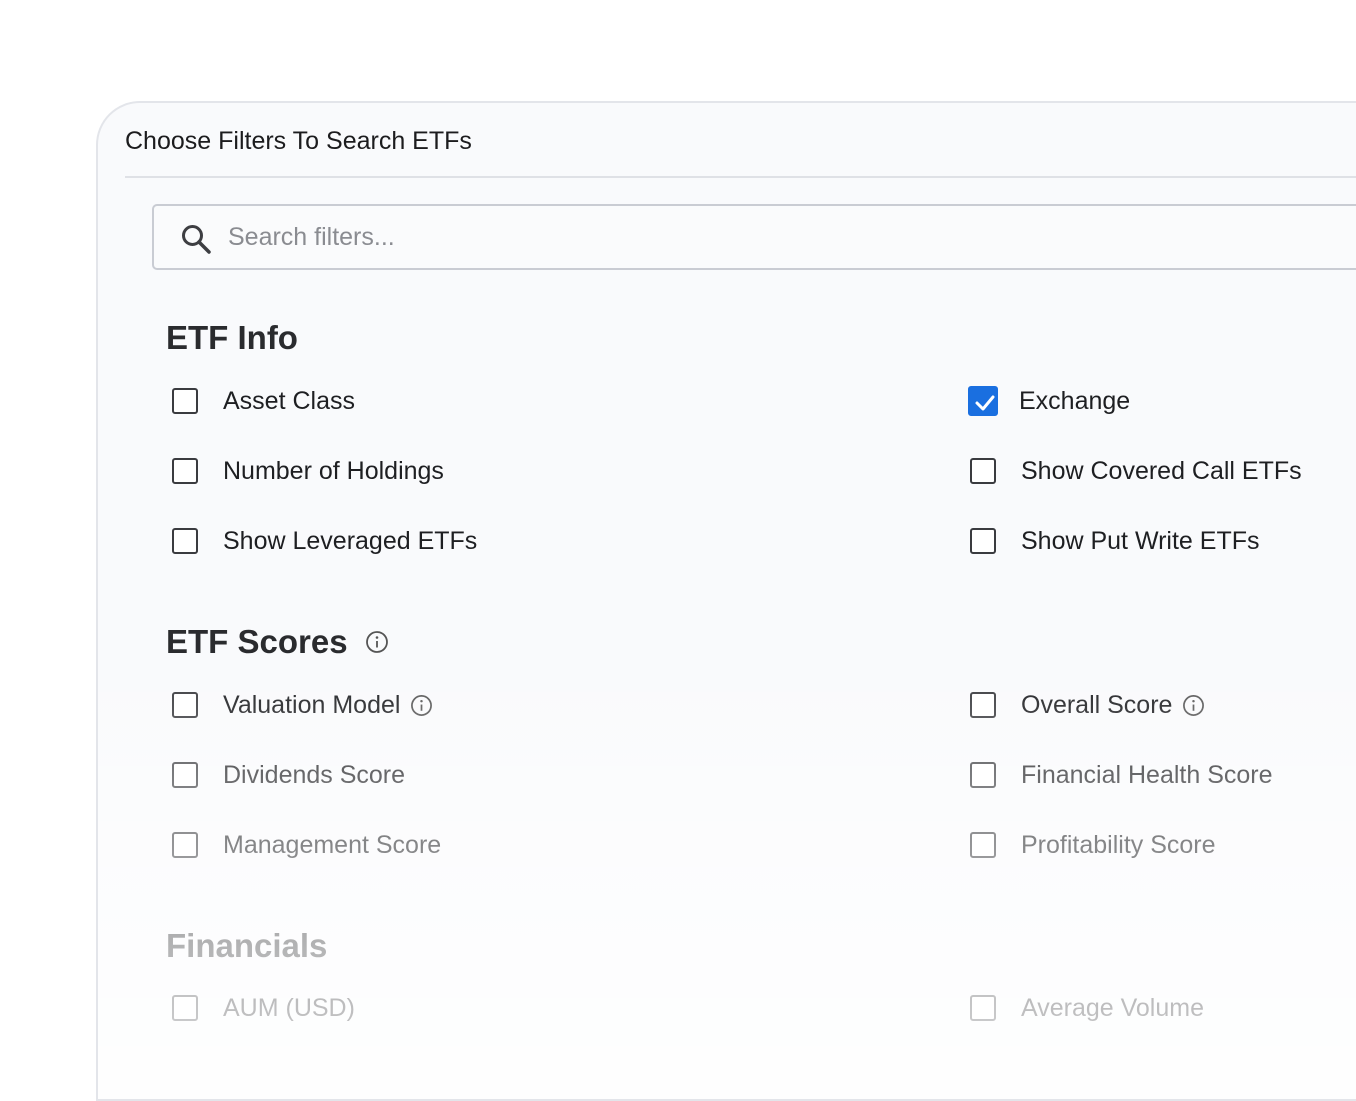 The height and width of the screenshot is (1101, 1356). I want to click on filter-asset-class: Asset Class, so click(263, 401).